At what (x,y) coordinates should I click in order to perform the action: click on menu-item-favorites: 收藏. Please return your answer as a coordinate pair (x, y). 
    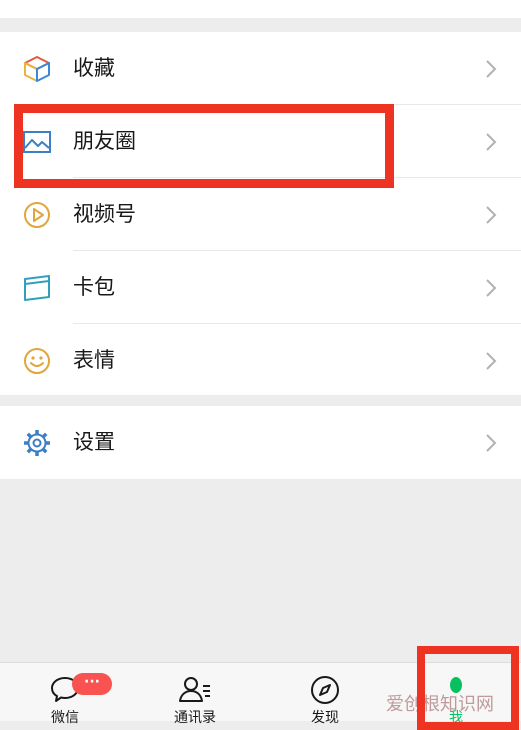
    Looking at the image, I should click on (260, 68).